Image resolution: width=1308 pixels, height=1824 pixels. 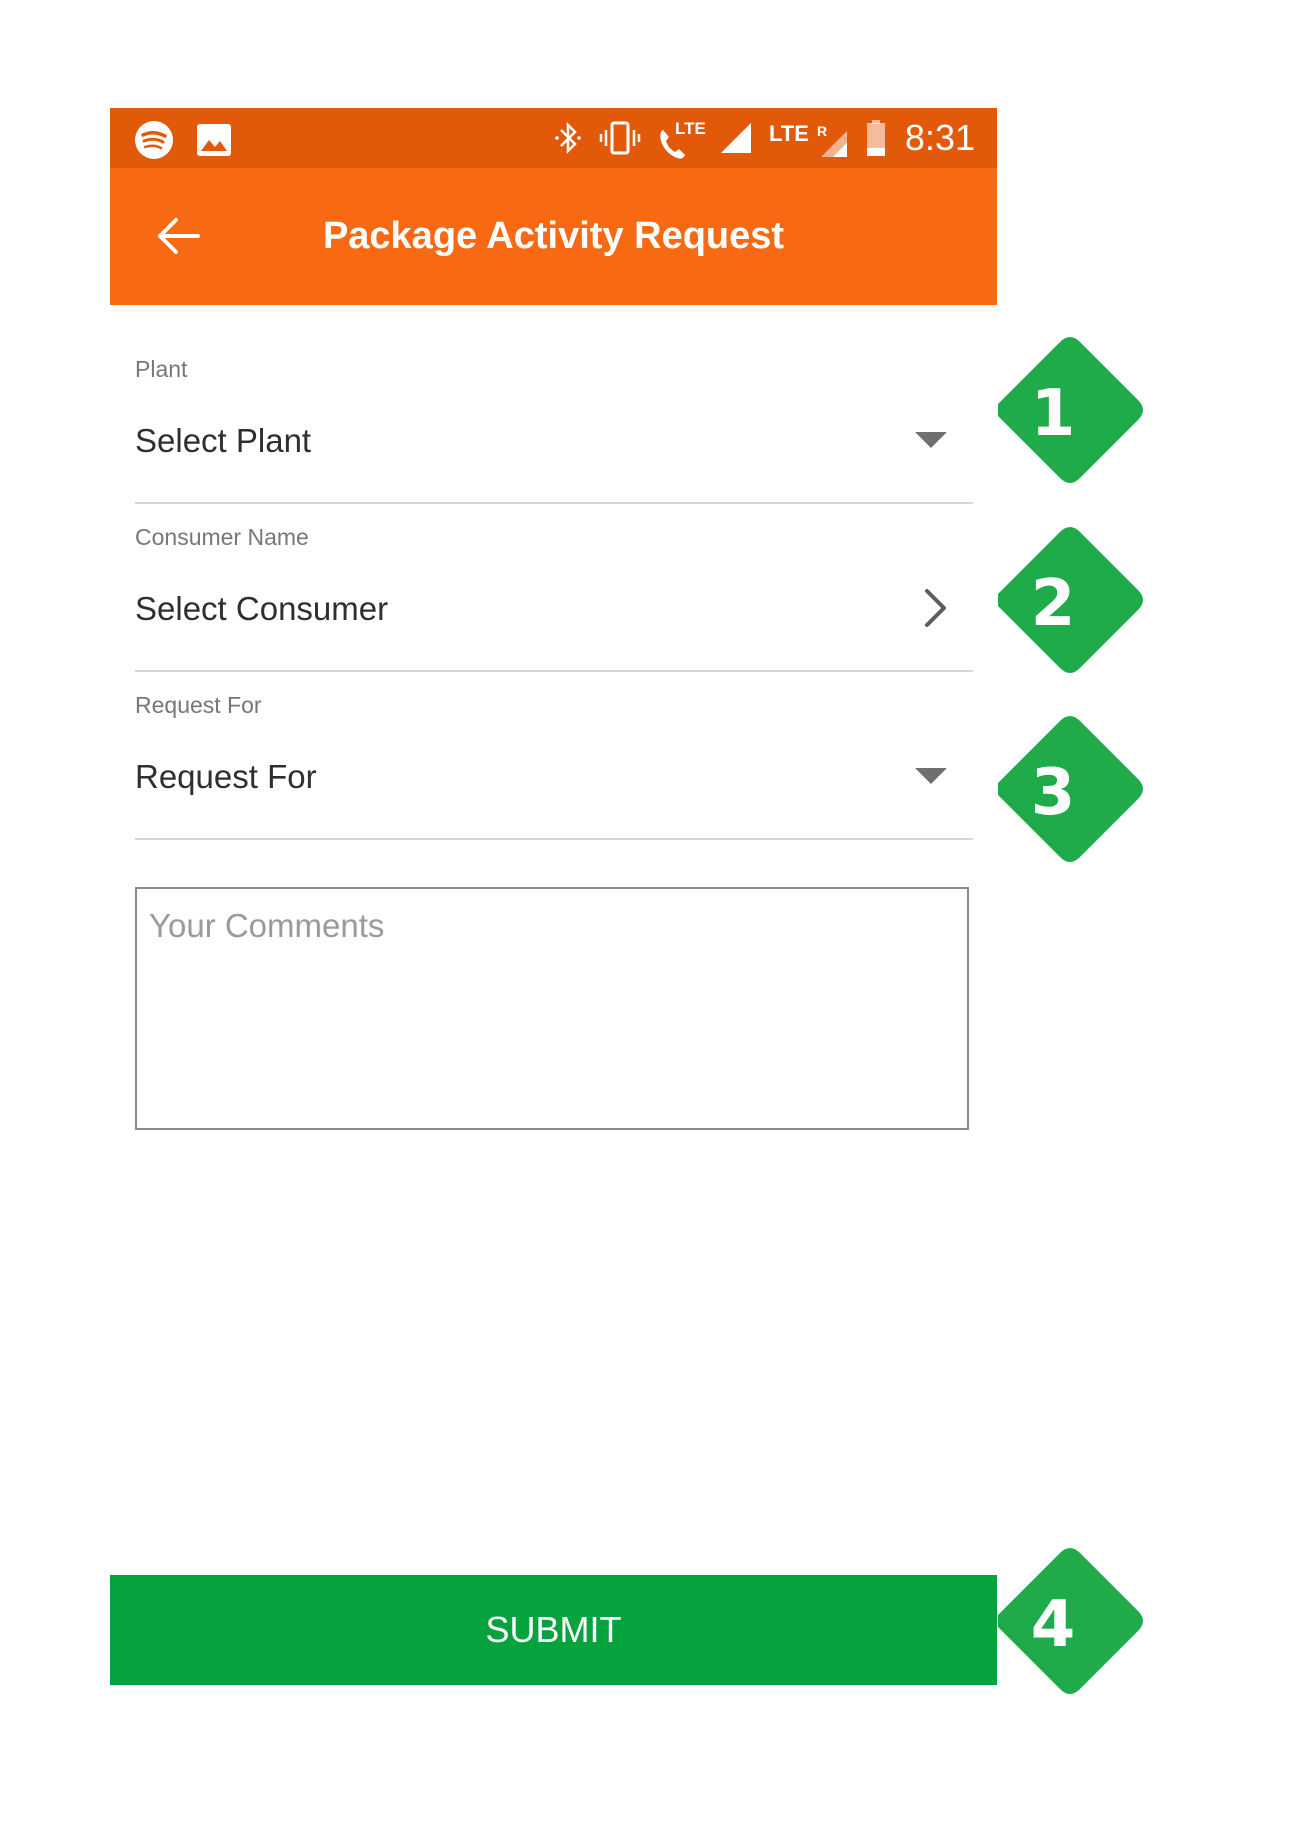 I want to click on comments-textarea: Your Comments, so click(x=552, y=1008).